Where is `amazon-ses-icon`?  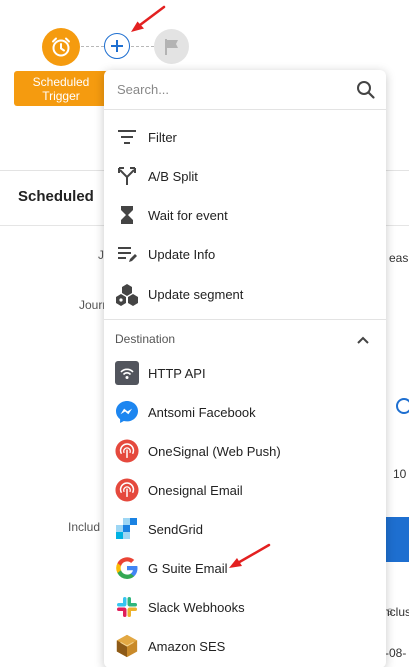 amazon-ses-icon is located at coordinates (127, 646).